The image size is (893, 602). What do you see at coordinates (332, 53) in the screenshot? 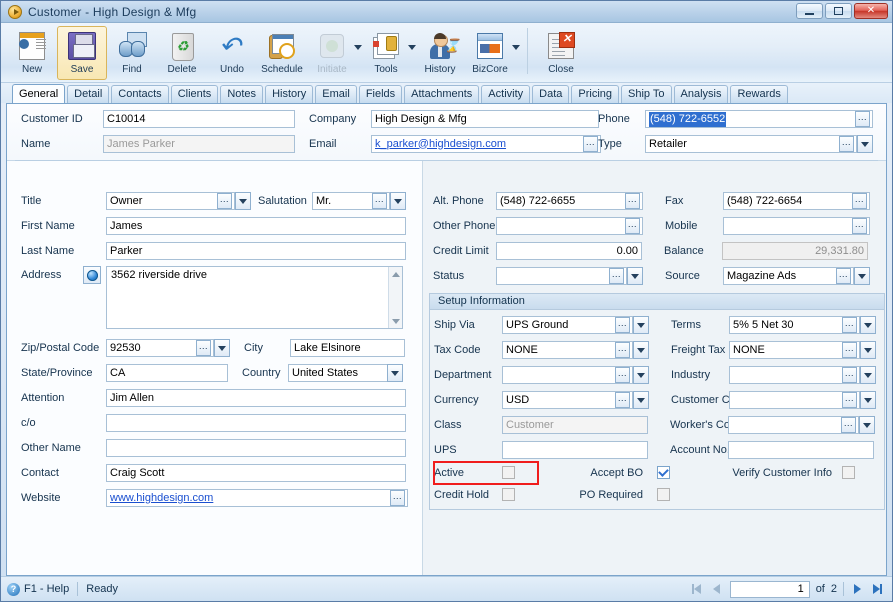
I see `toolbar-button-initiate: Initiate` at bounding box center [332, 53].